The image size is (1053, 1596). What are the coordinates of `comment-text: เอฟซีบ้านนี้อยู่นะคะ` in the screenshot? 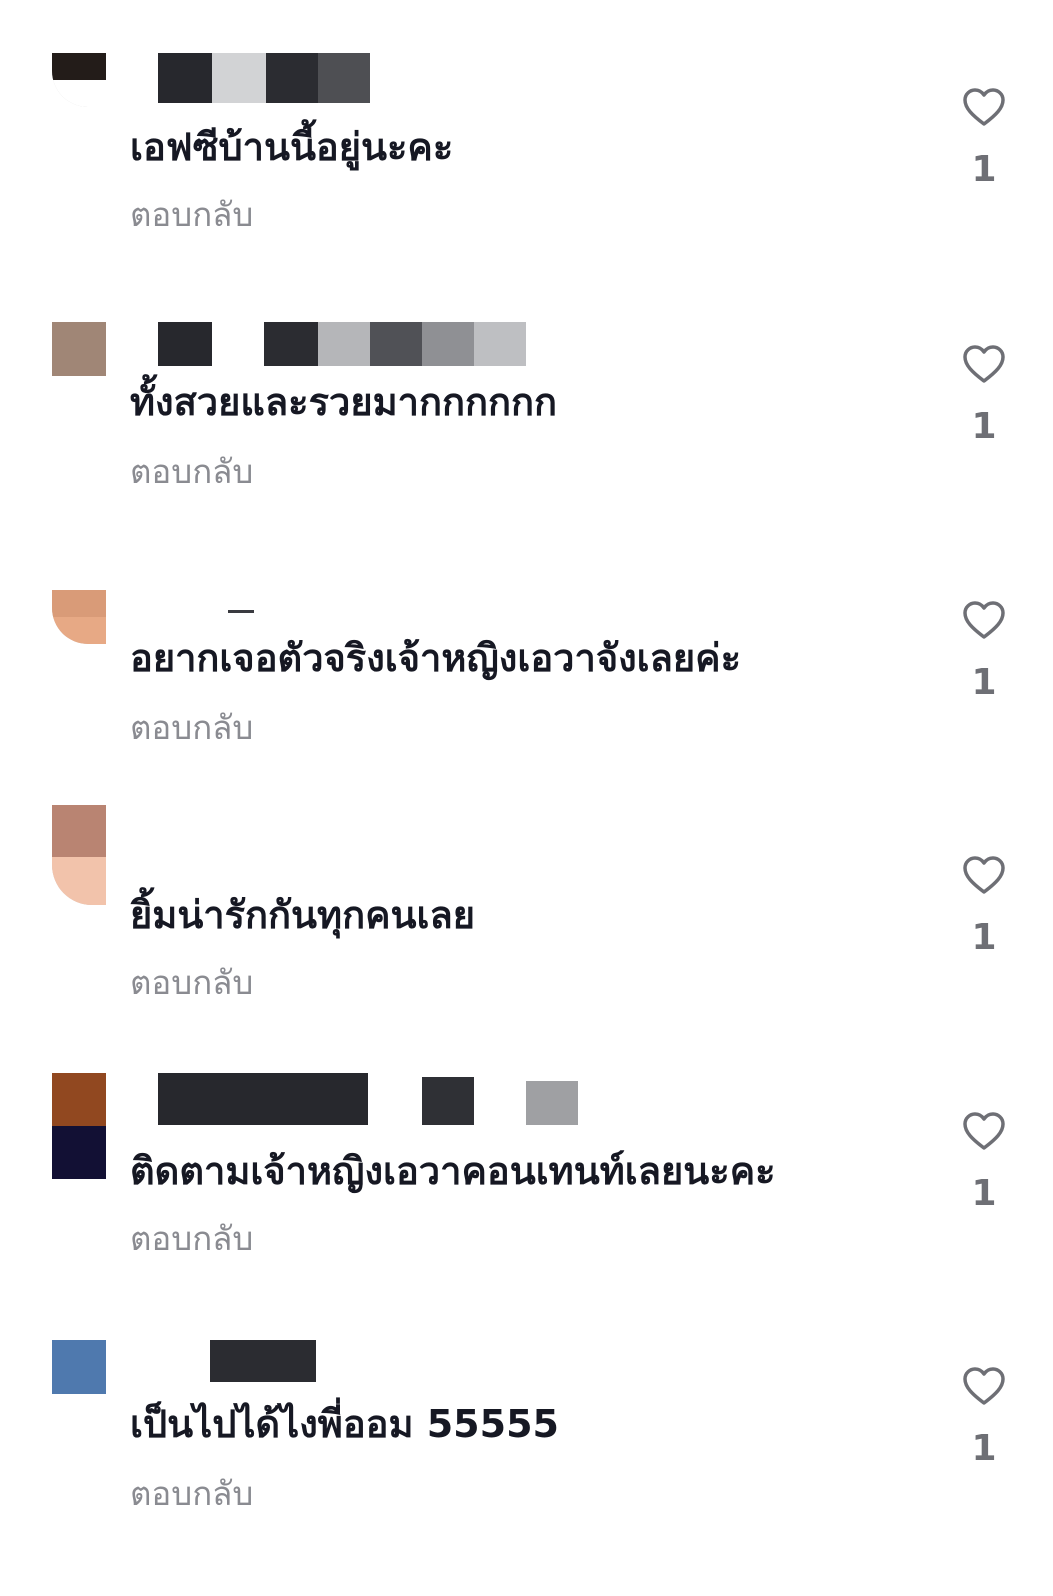 It's located at (292, 147).